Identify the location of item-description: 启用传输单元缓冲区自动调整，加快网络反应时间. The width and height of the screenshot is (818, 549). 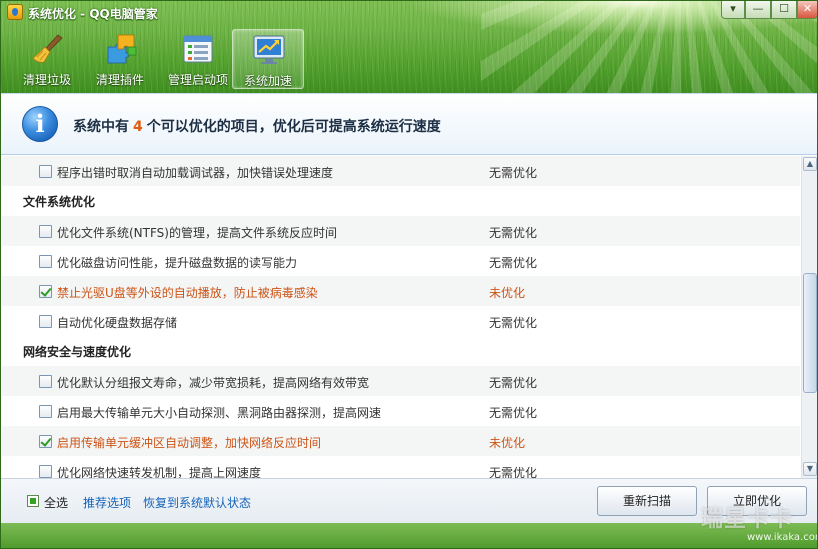
(189, 443).